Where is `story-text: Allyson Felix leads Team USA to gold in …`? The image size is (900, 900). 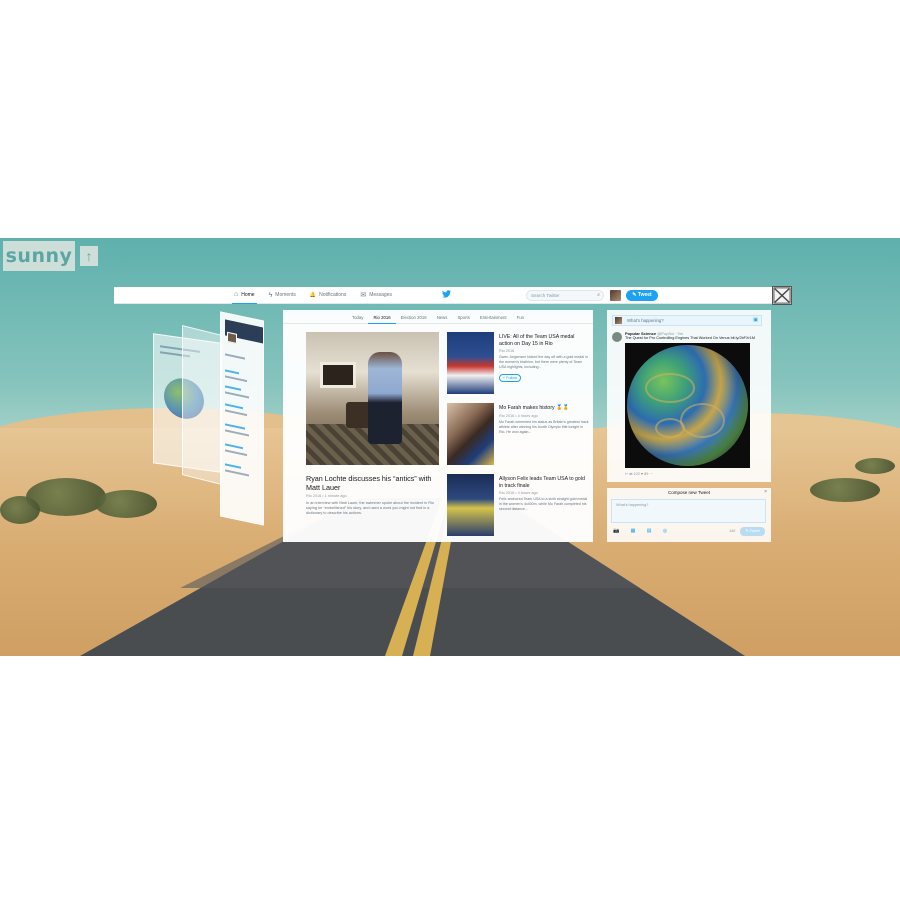 story-text: Allyson Felix leads Team USA to gold in … is located at coordinates (544, 494).